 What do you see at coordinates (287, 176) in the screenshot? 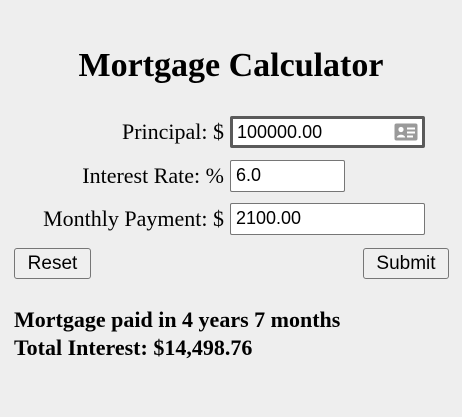
I see `interest-rate-input: 6.0` at bounding box center [287, 176].